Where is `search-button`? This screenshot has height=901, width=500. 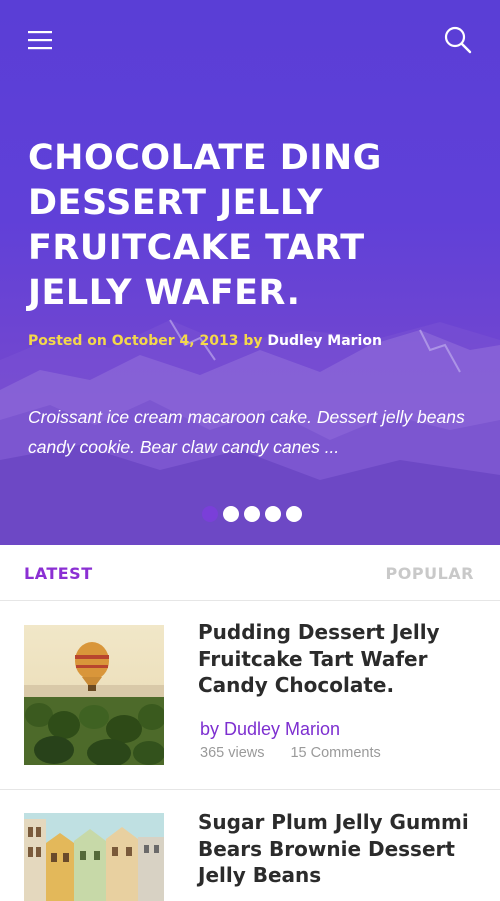 search-button is located at coordinates (458, 40).